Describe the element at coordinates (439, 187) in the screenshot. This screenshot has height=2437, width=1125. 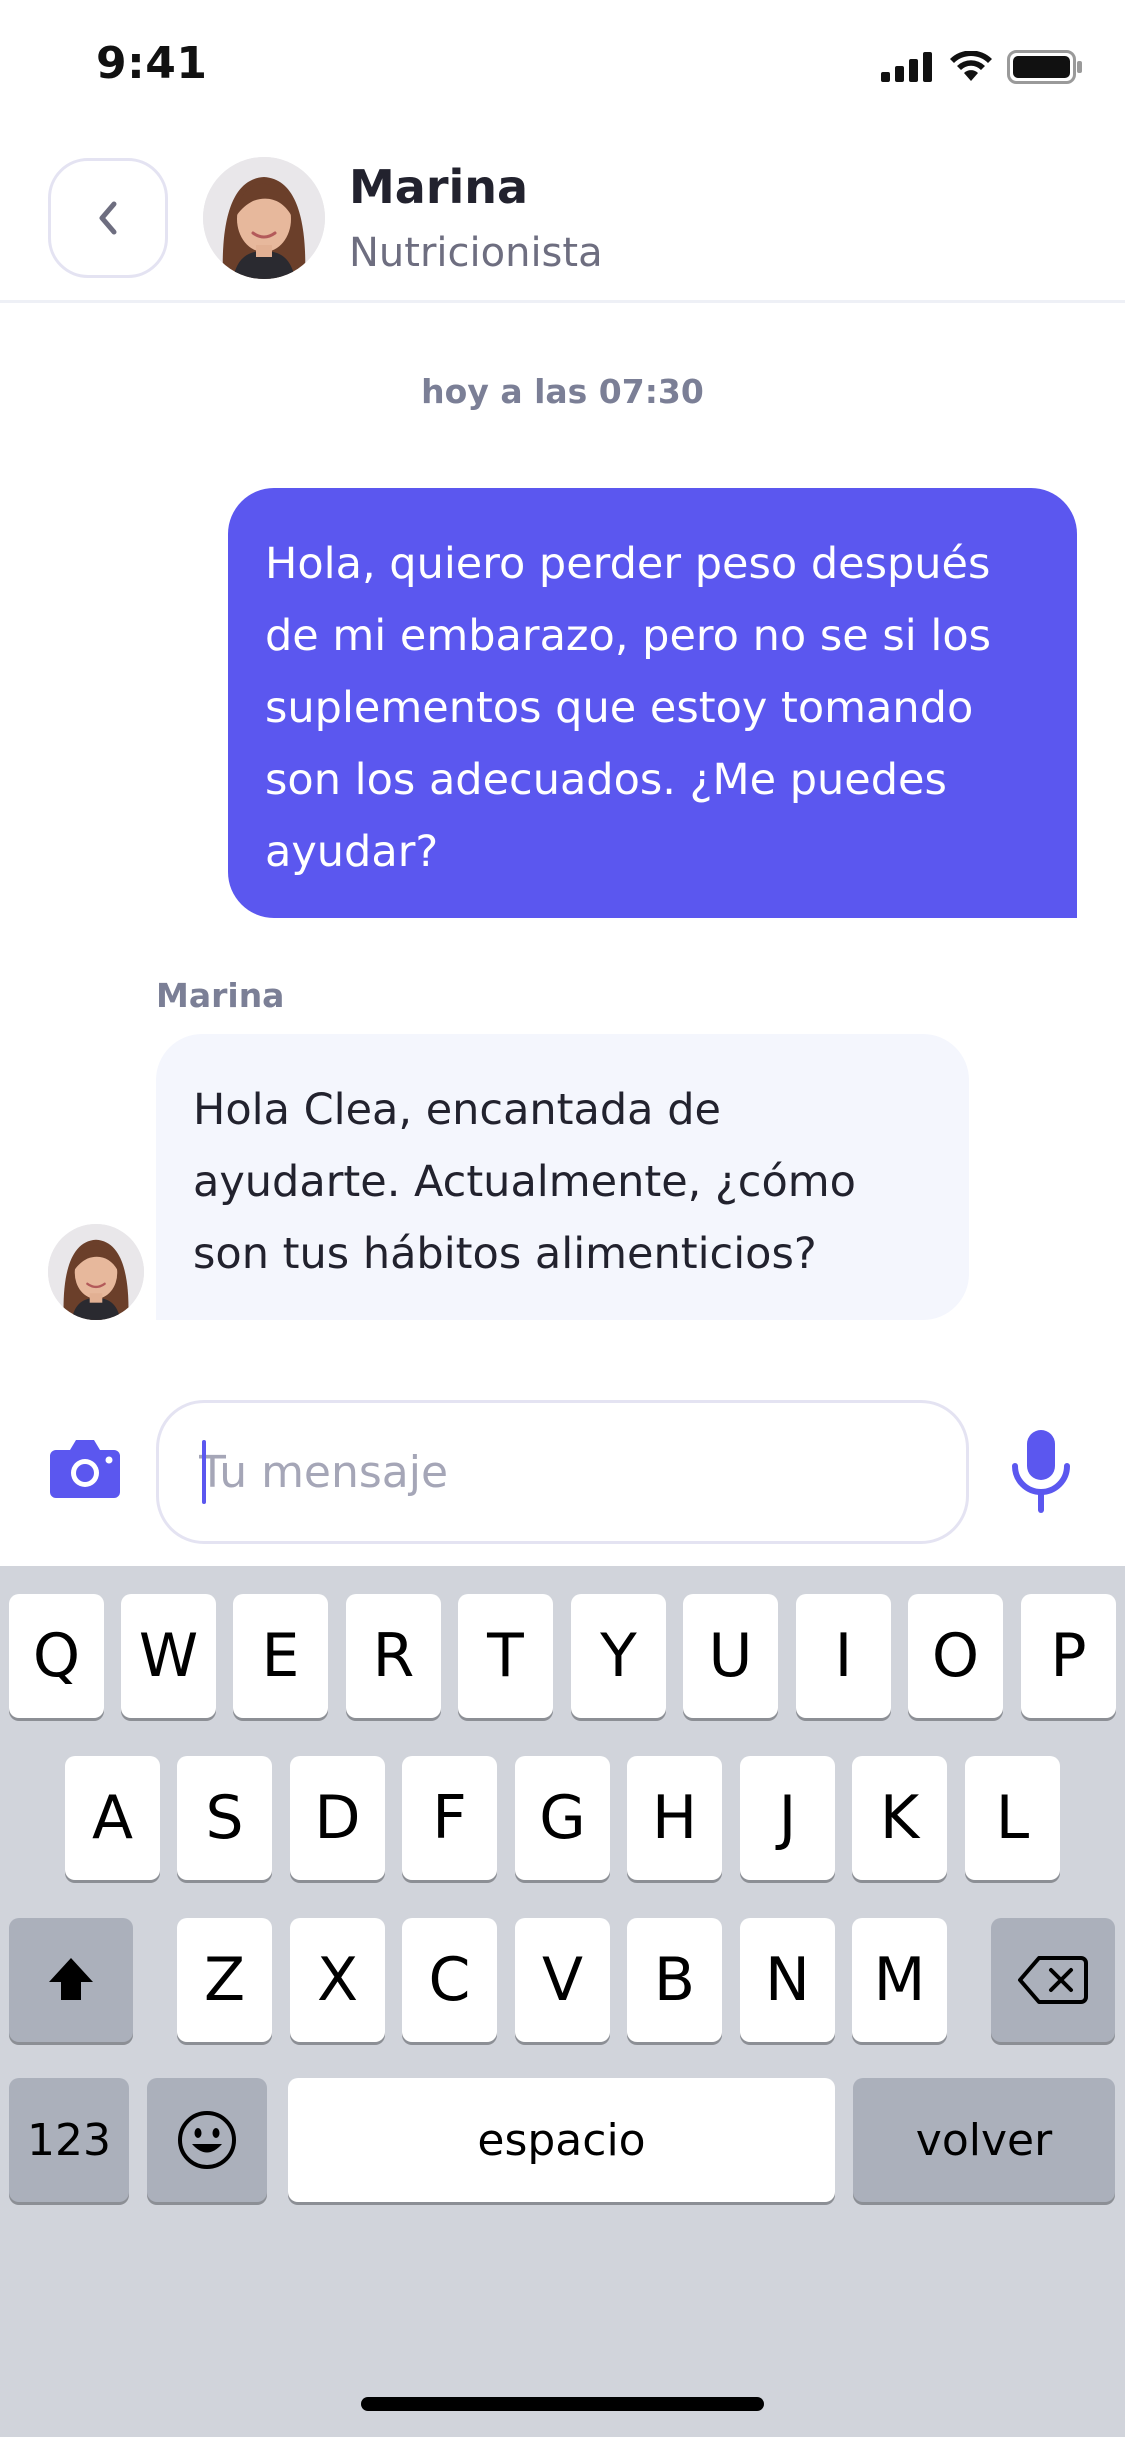
I see `contact-name: Marina` at that location.